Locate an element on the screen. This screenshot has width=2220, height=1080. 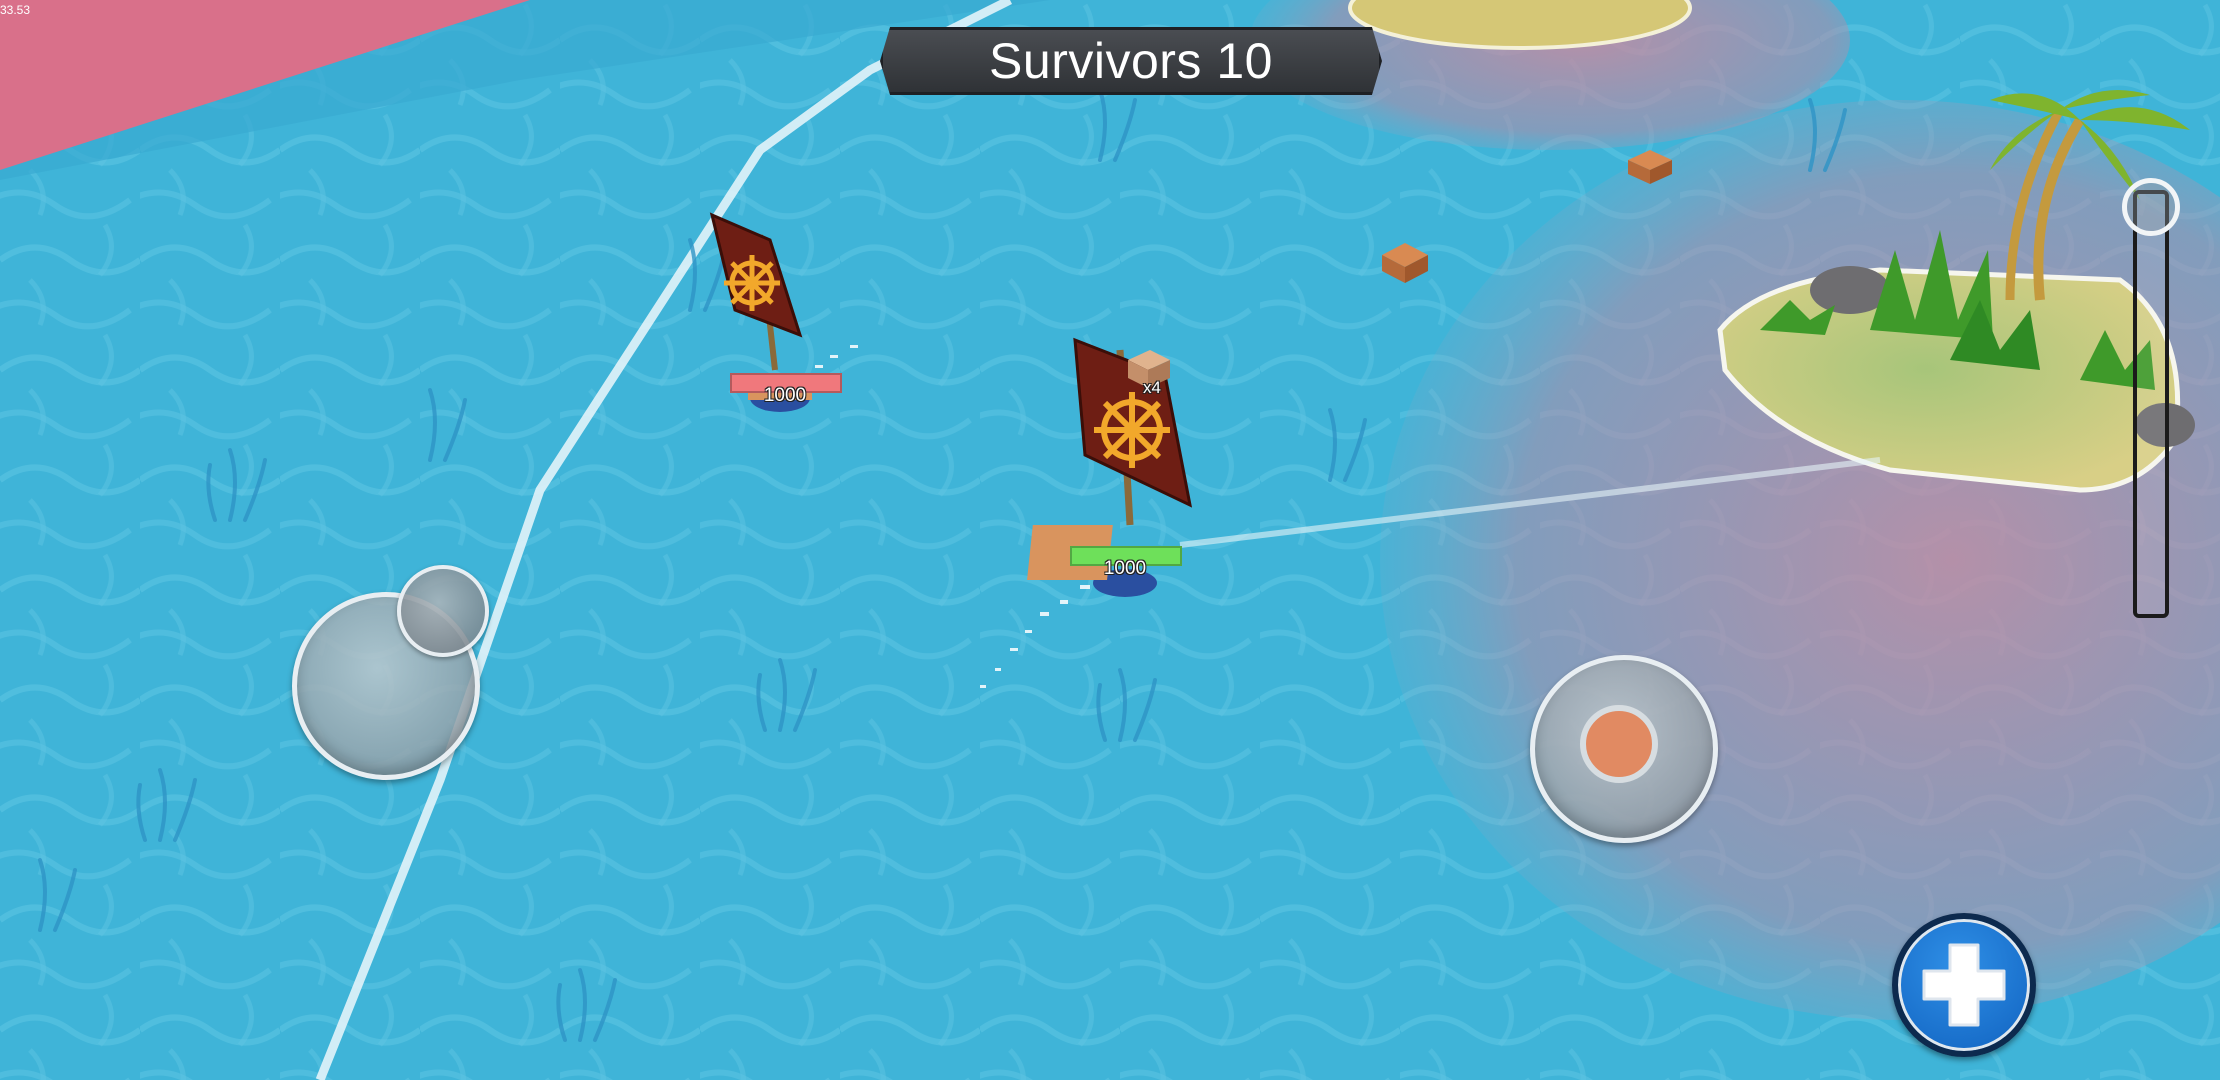
survivors-counter: Survivors 10 is located at coordinates (1131, 61).